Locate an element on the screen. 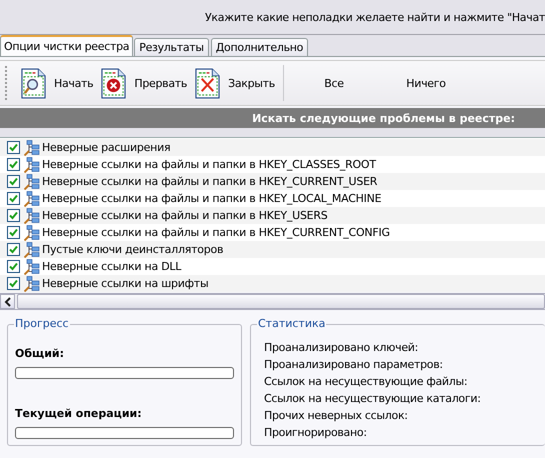 This screenshot has width=545, height=458. list-header: Искать следующие проблемы в реестре: is located at coordinates (272, 118).